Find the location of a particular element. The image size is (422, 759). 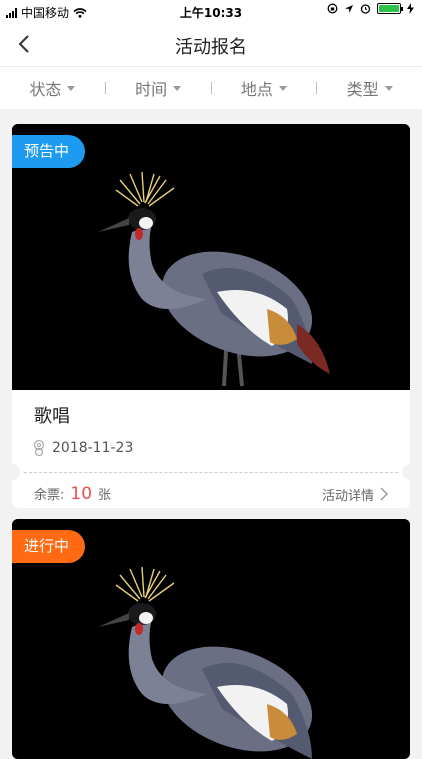

filter-label: 地点 is located at coordinates (256, 89).